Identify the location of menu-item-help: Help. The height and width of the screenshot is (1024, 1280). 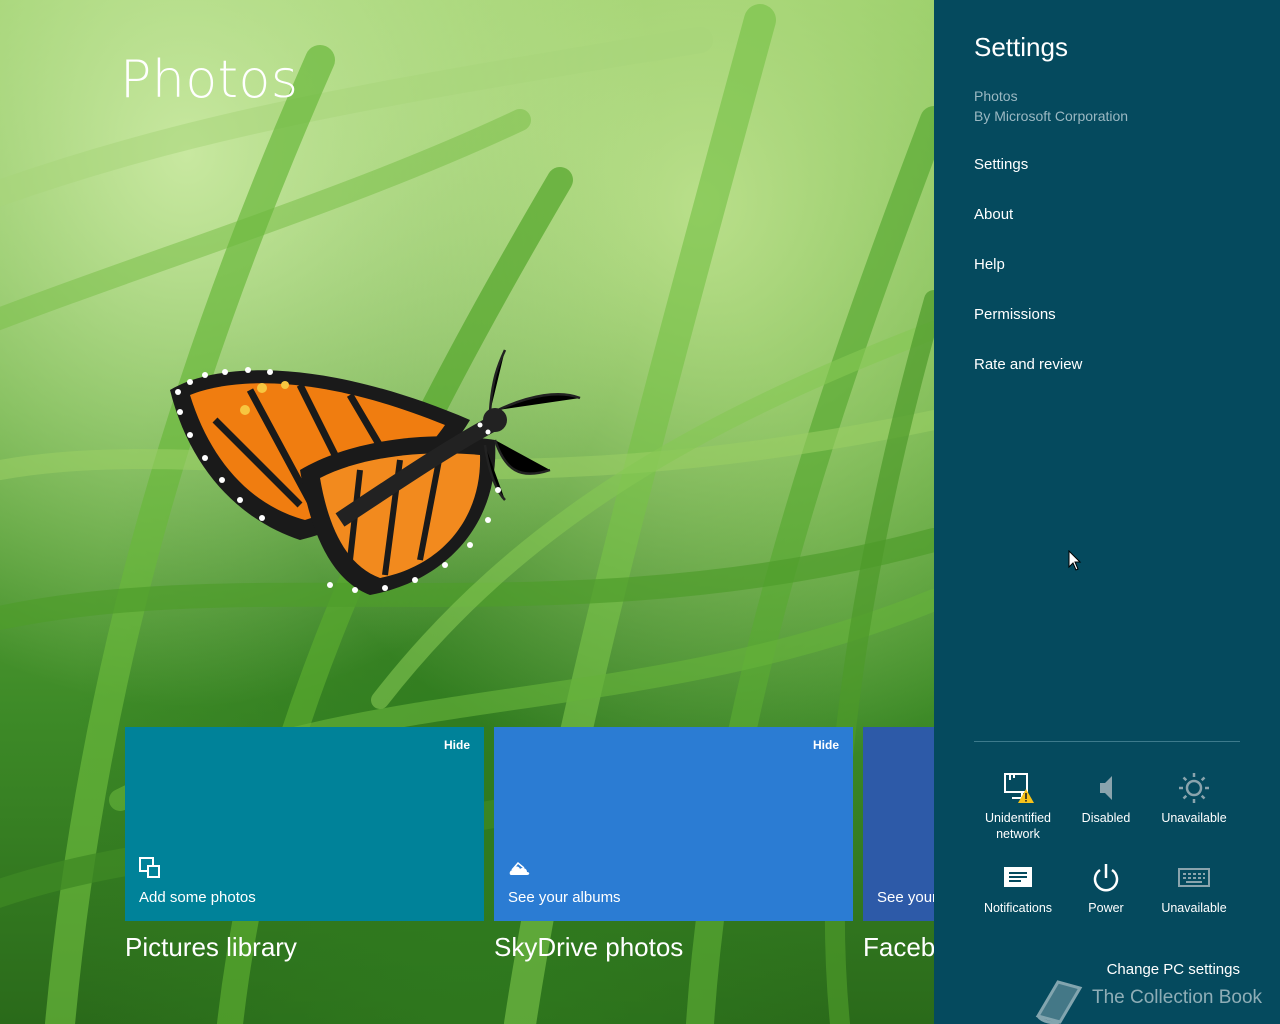
(1028, 279).